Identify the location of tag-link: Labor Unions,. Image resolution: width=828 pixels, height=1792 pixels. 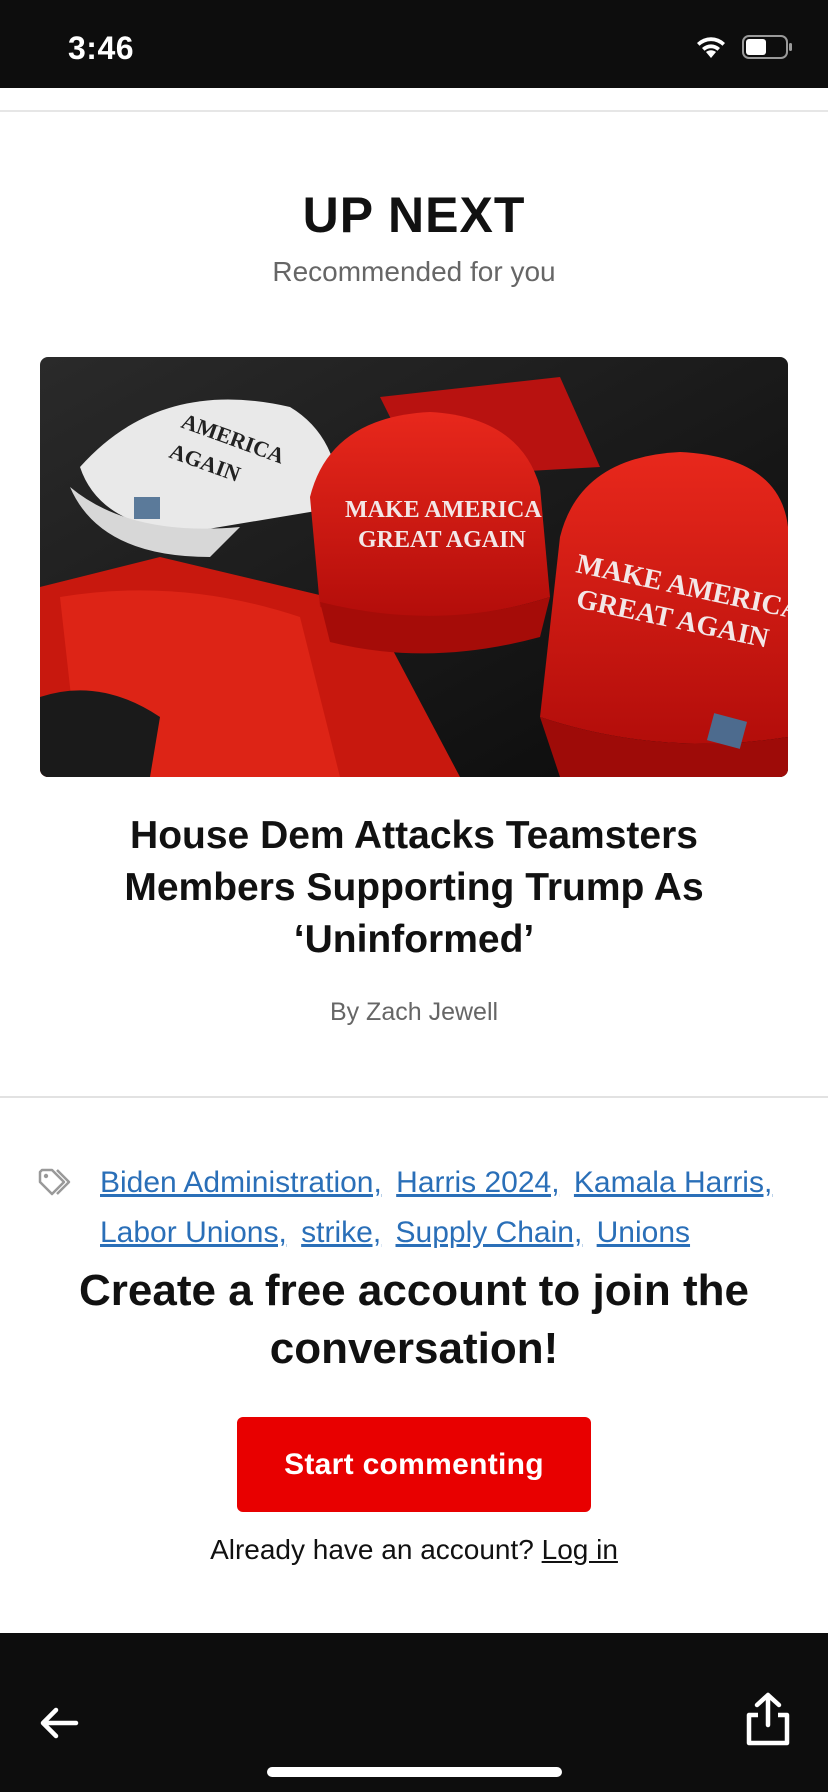
(193, 1232).